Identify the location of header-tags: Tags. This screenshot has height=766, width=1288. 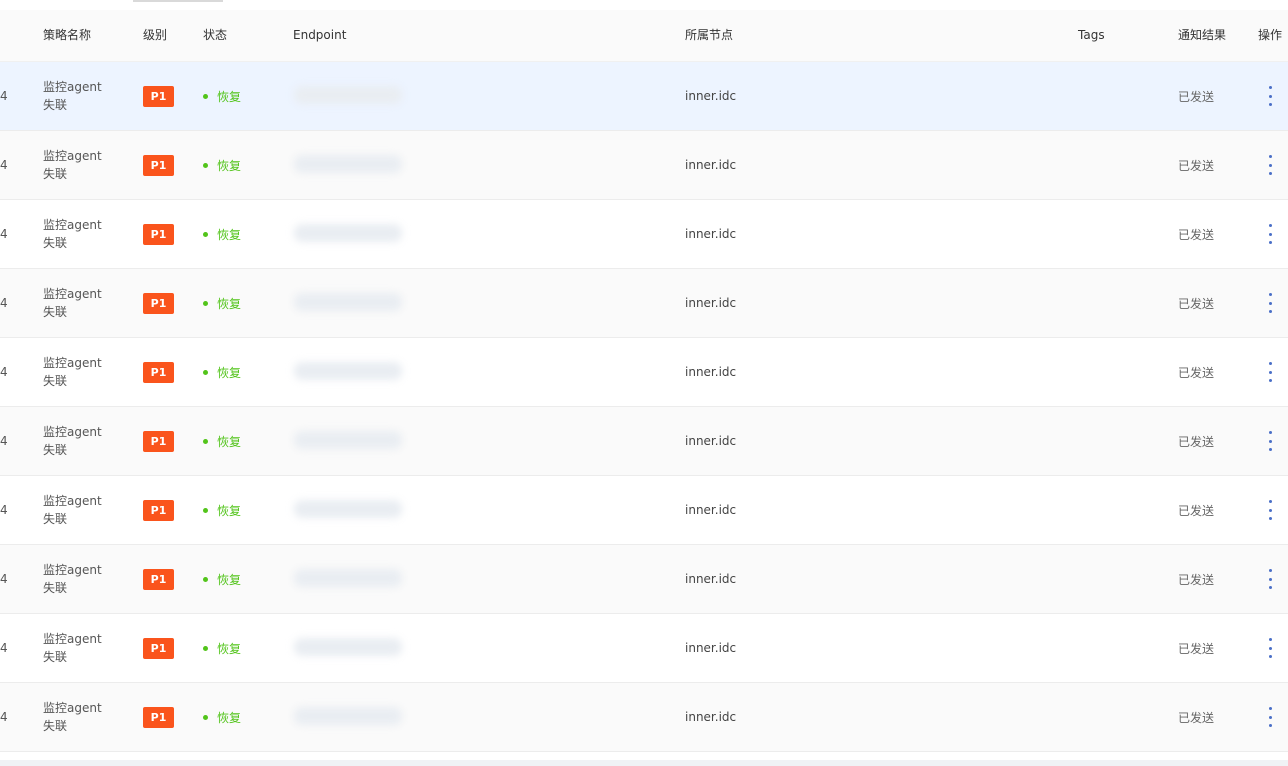
(1091, 35).